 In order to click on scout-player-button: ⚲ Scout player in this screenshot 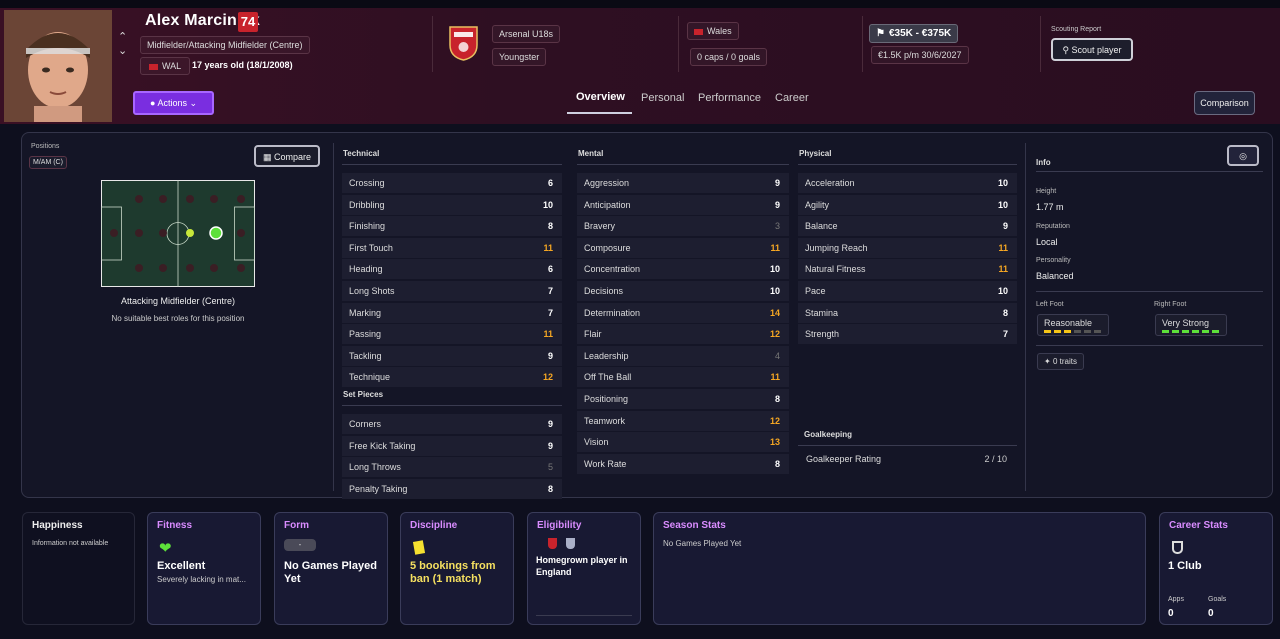, I will do `click(1092, 49)`.